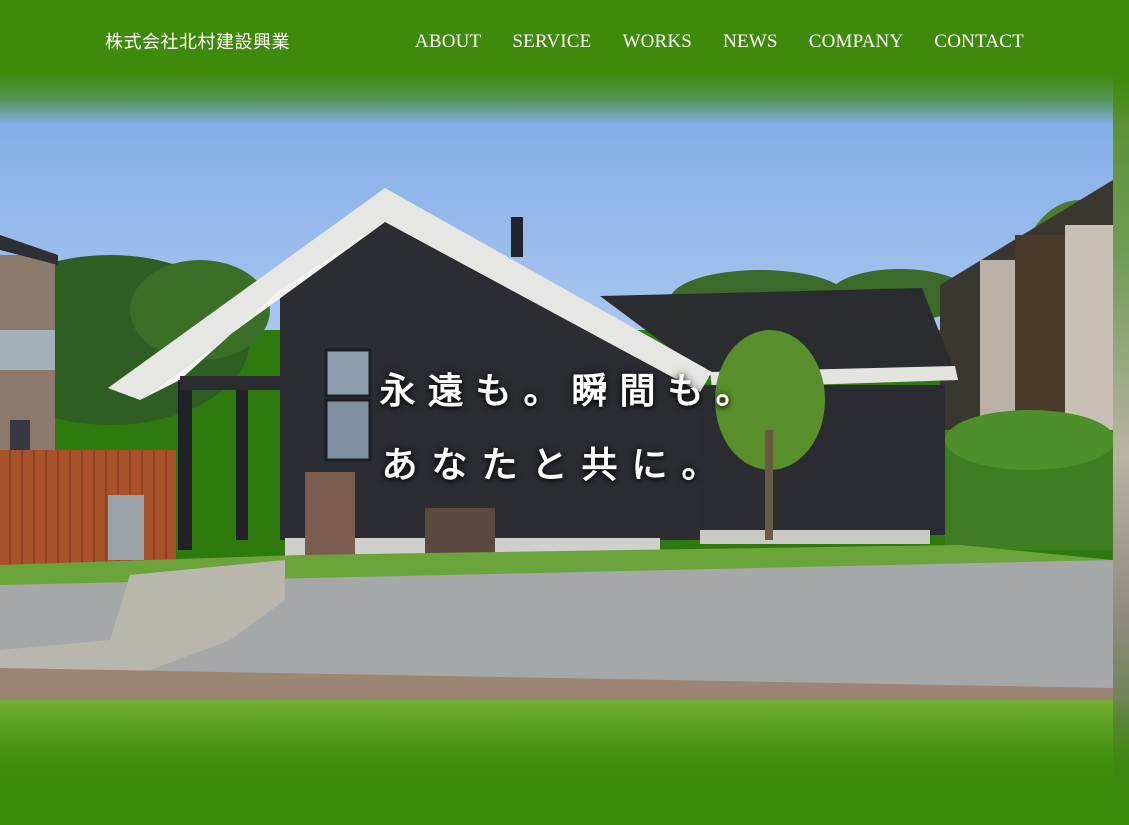 The width and height of the screenshot is (1129, 825). I want to click on nav-news: NEWS, so click(750, 42).